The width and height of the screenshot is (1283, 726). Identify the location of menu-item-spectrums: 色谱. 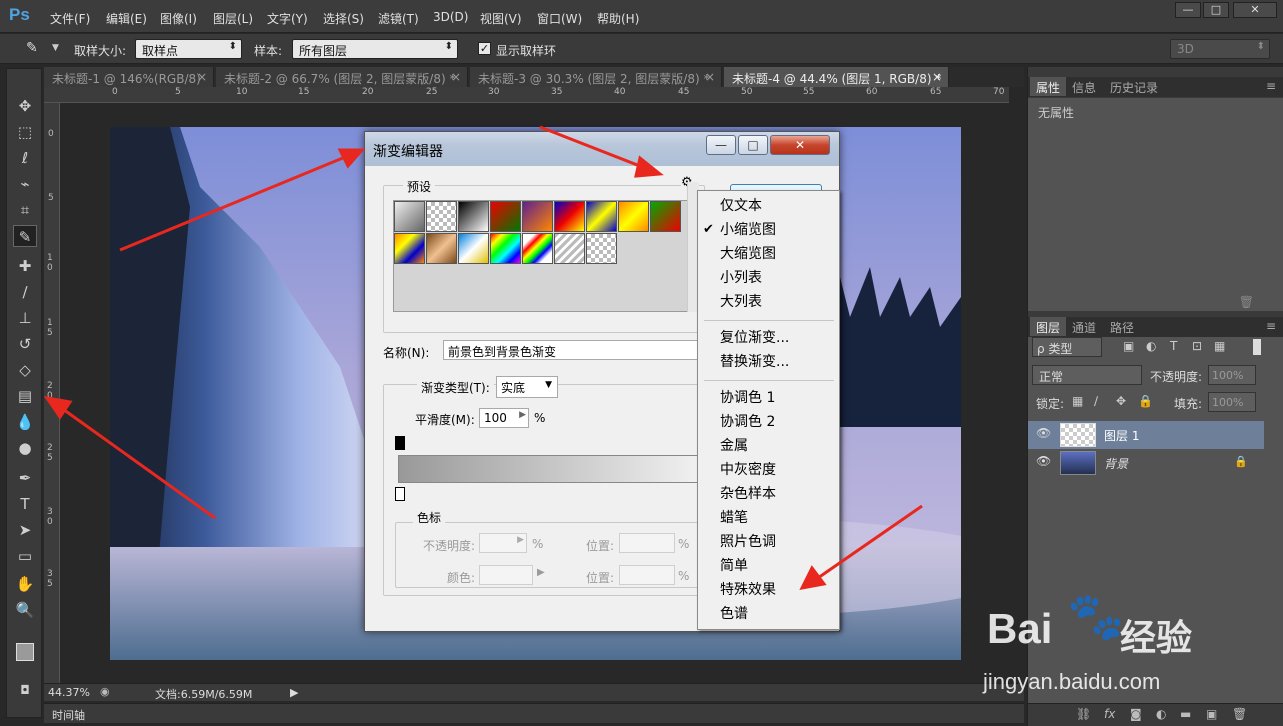
(768, 614).